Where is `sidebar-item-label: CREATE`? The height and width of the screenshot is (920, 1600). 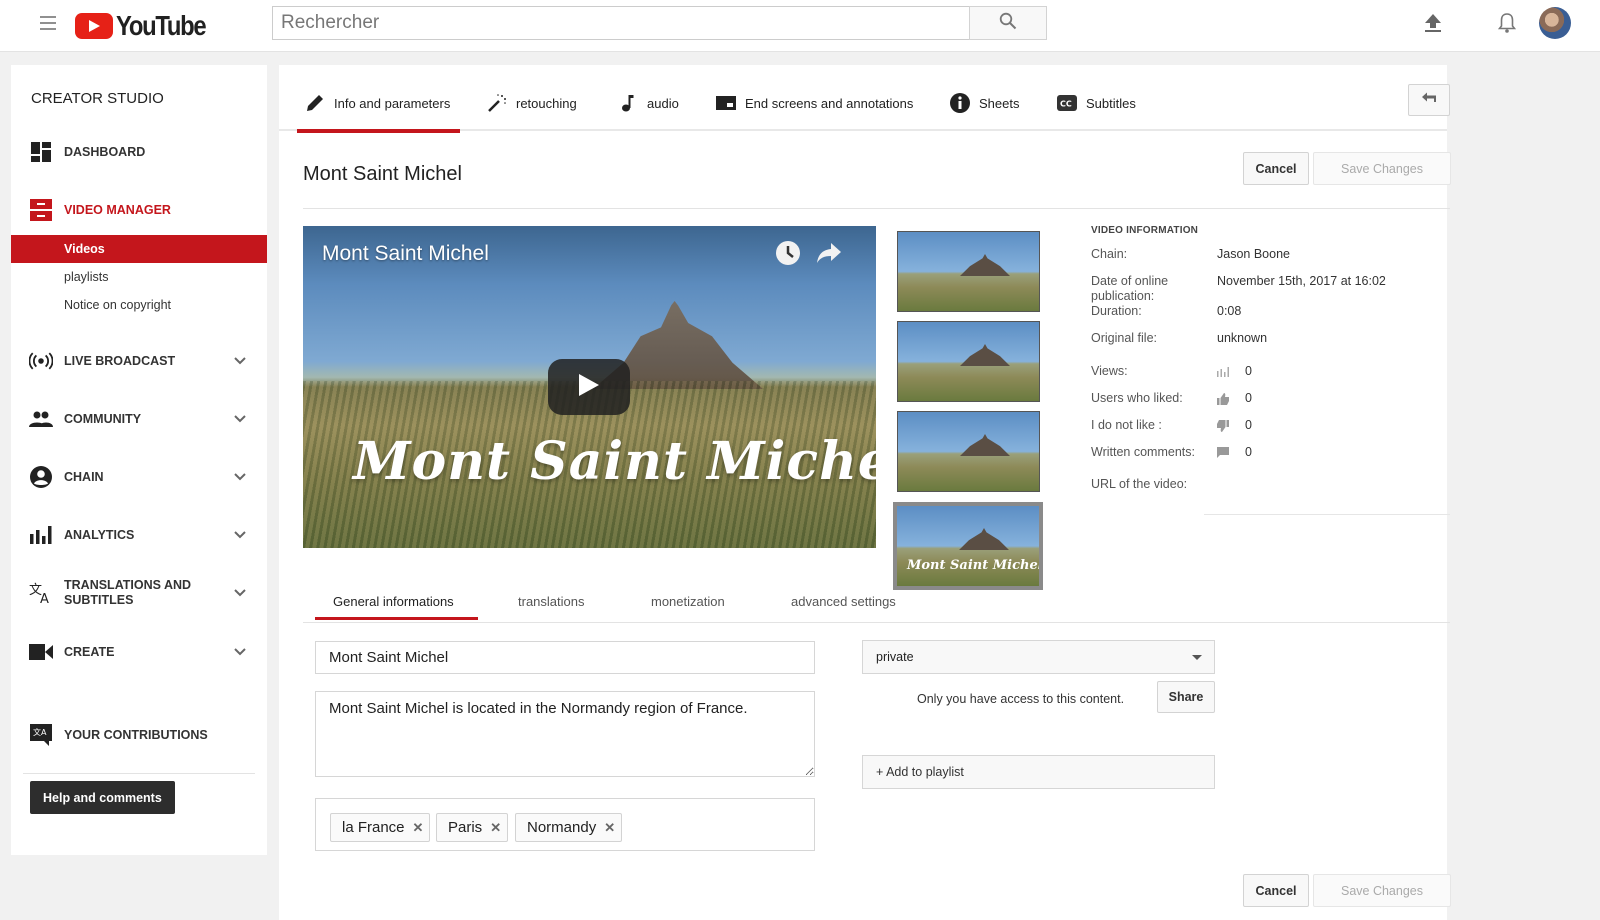
sidebar-item-label: CREATE is located at coordinates (89, 651).